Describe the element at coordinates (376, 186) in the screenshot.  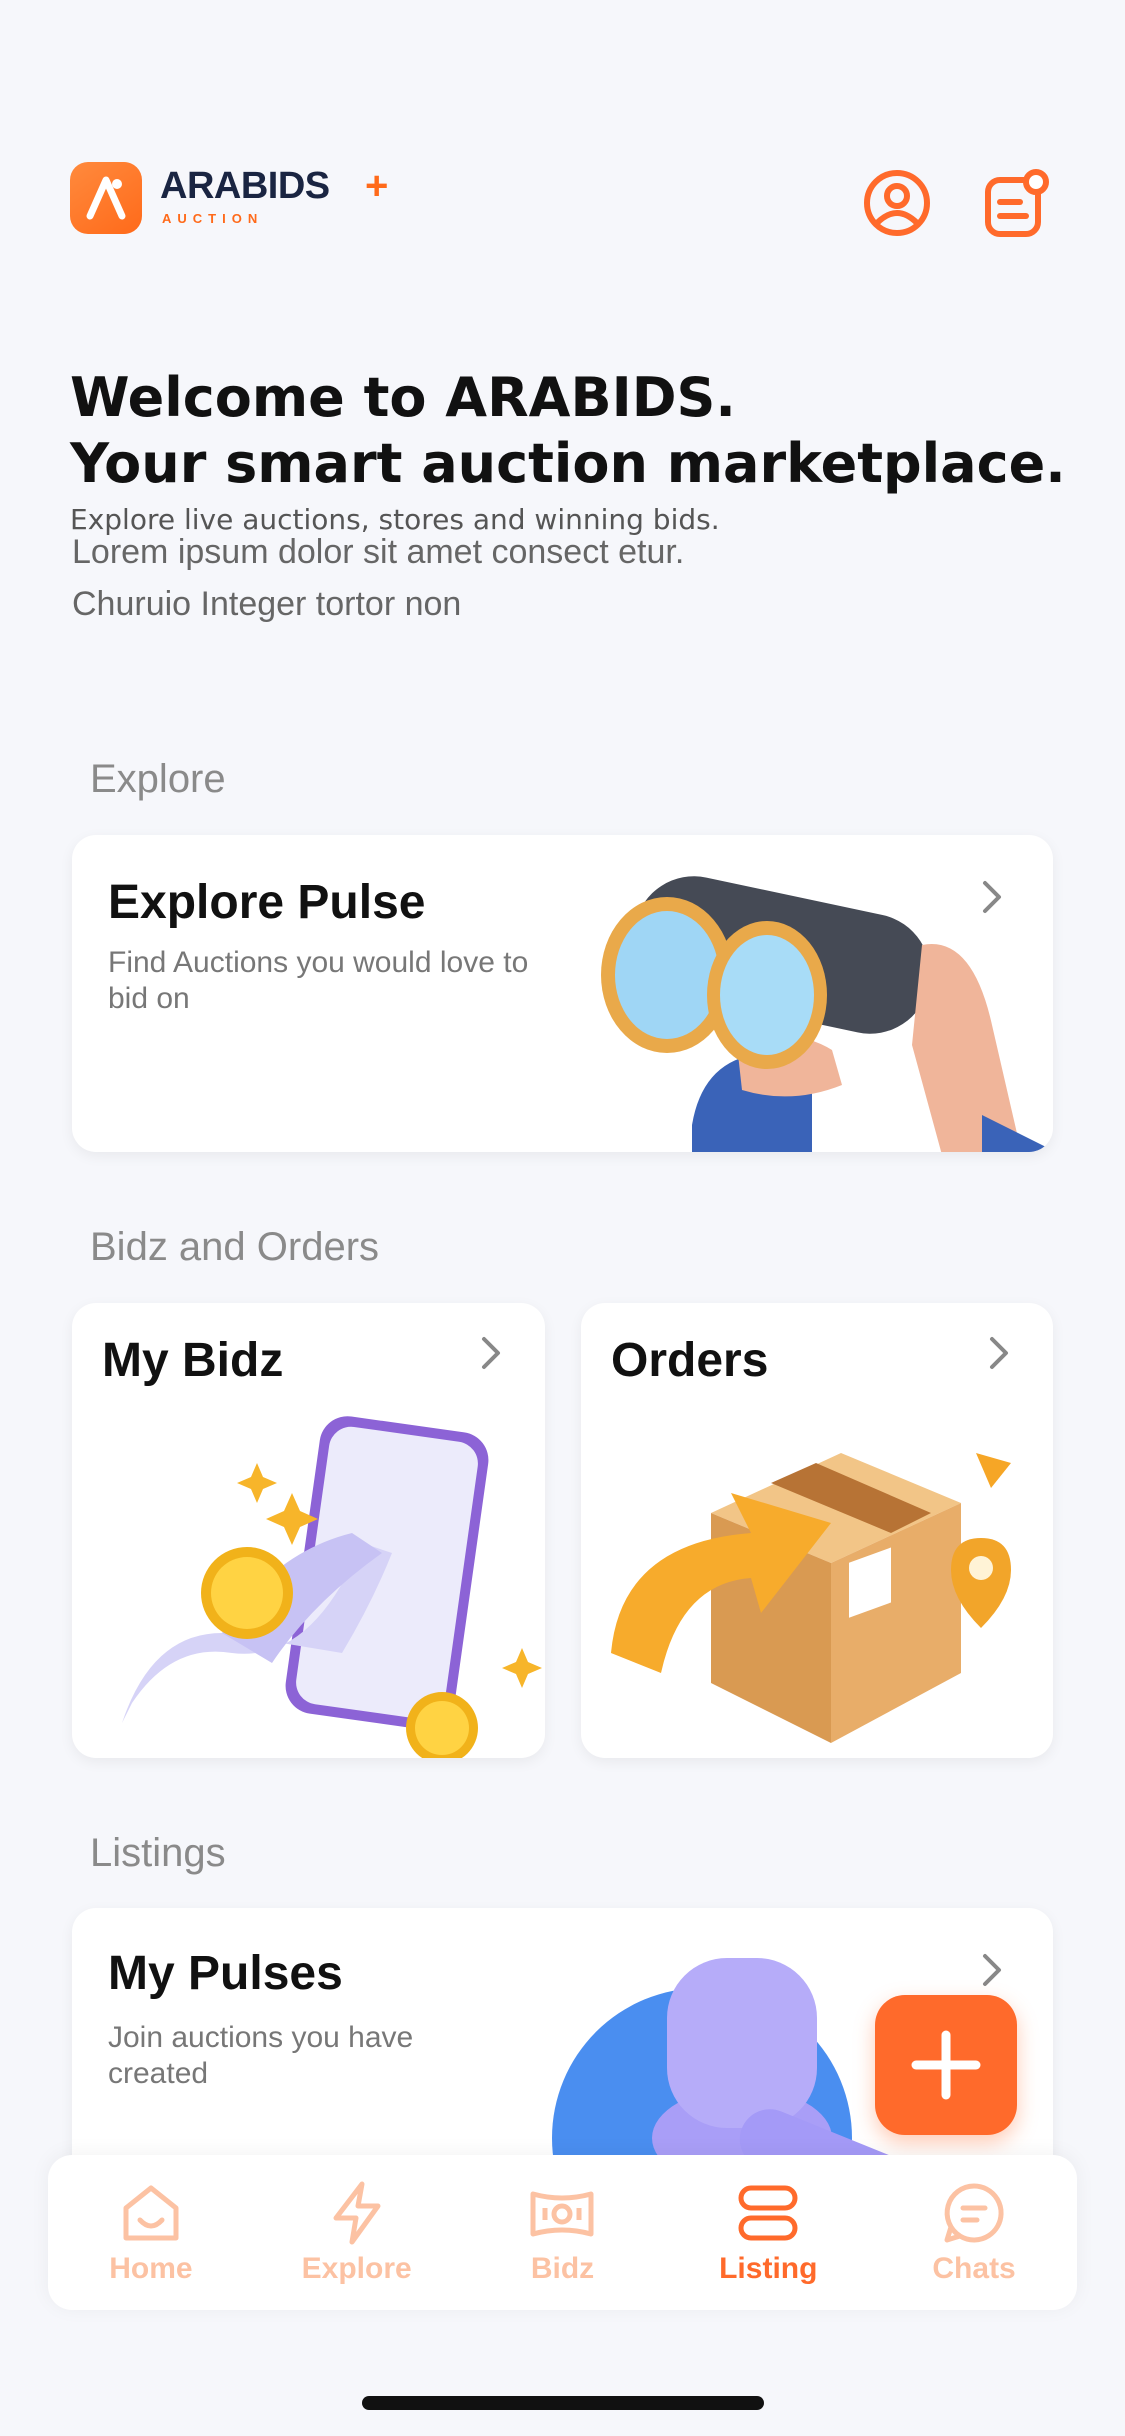
I see `add-plus-button: +` at that location.